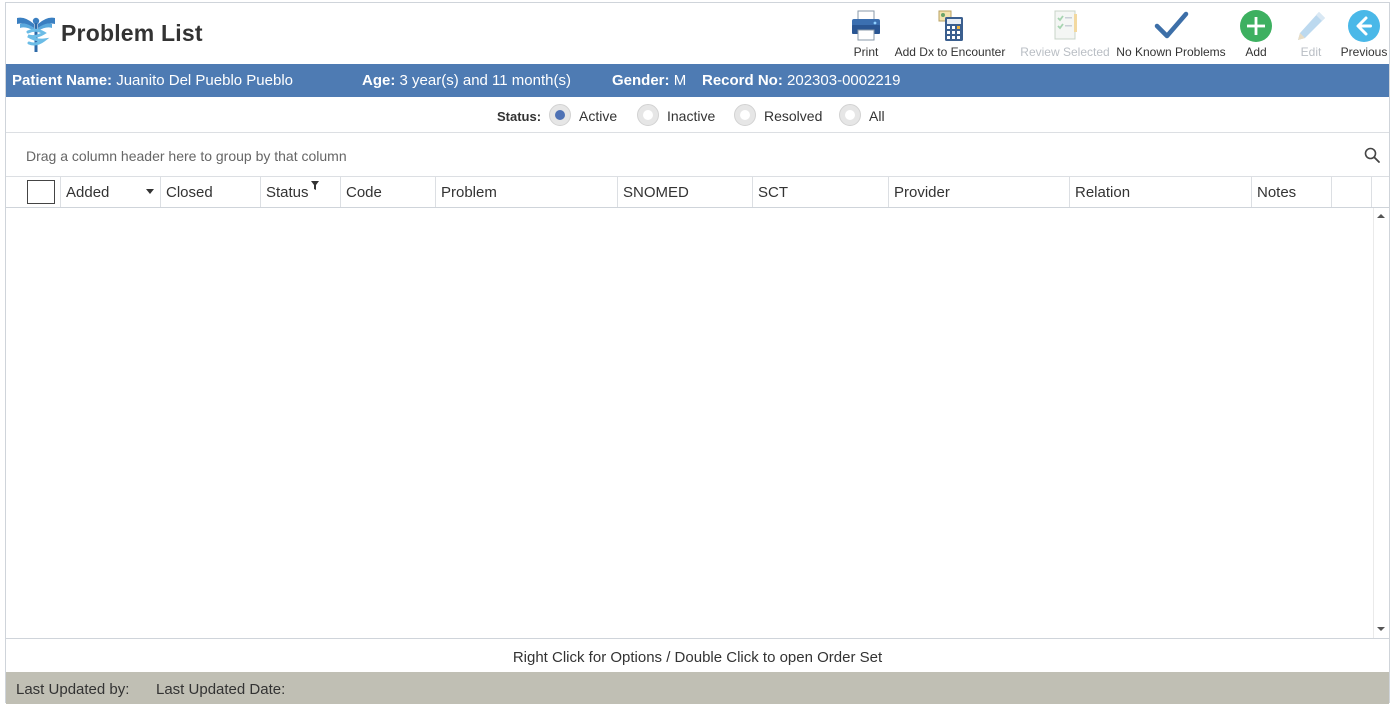 This screenshot has height=705, width=1394. I want to click on column-header-notes: Notes, so click(1292, 192).